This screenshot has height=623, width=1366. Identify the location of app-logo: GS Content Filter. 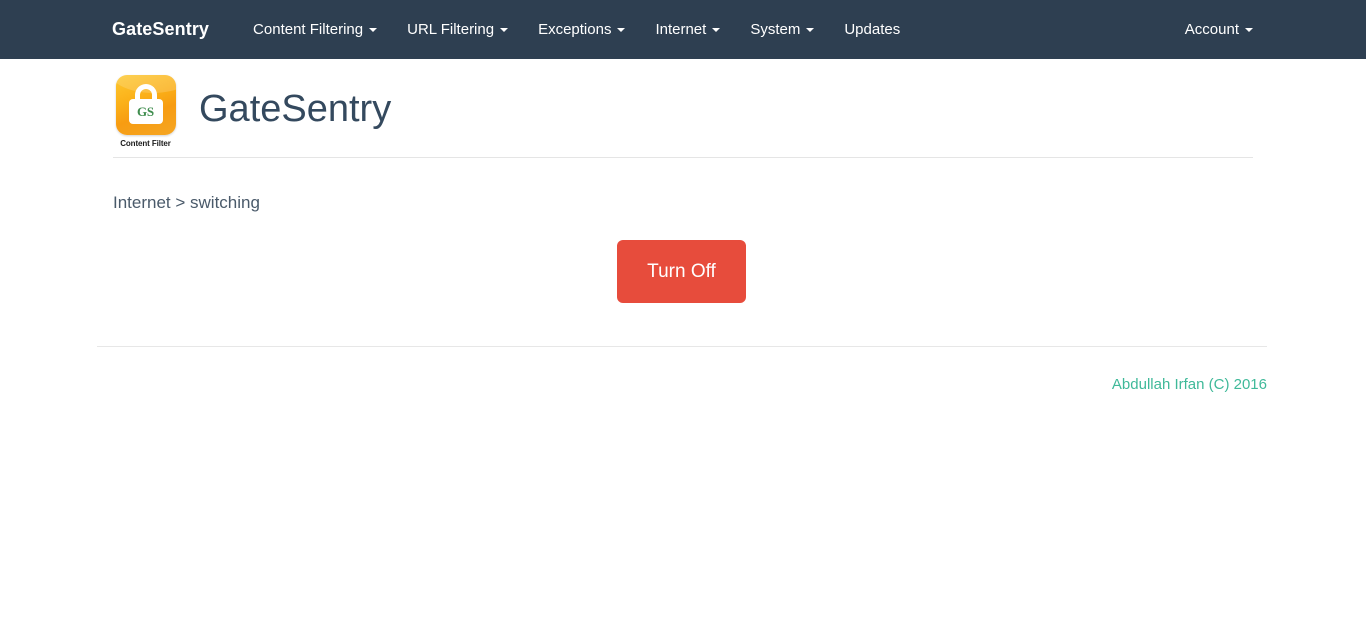
(145, 111).